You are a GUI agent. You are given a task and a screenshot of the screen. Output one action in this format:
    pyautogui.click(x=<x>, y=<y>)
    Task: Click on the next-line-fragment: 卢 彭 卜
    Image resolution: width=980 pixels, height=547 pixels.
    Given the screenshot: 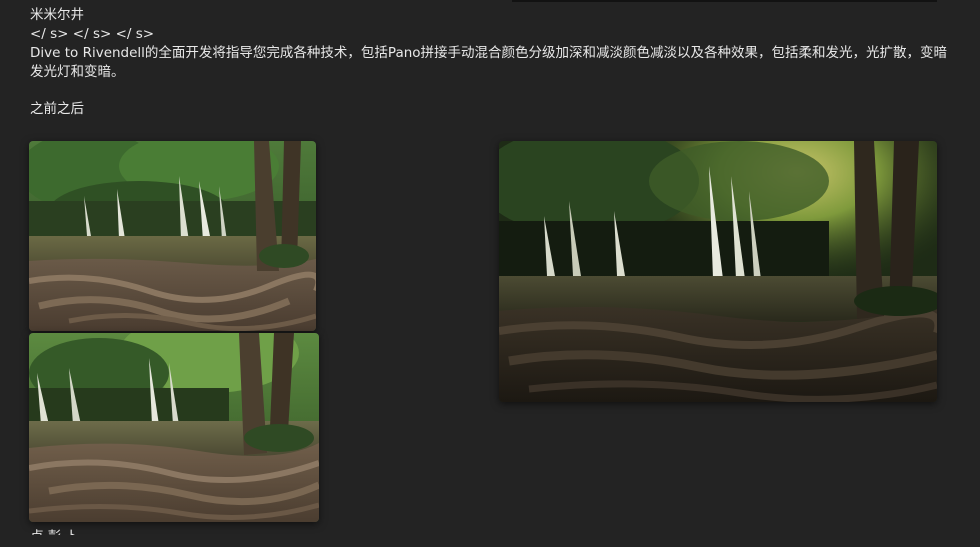 What is the action you would take?
    pyautogui.click(x=55, y=537)
    